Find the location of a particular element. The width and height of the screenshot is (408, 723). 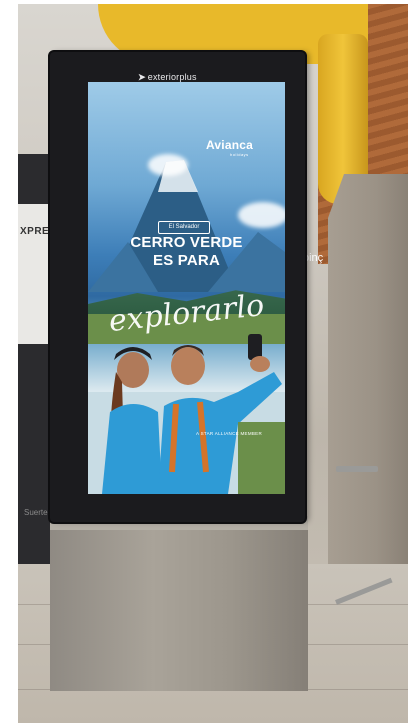

concrete-pillar is located at coordinates (368, 394).